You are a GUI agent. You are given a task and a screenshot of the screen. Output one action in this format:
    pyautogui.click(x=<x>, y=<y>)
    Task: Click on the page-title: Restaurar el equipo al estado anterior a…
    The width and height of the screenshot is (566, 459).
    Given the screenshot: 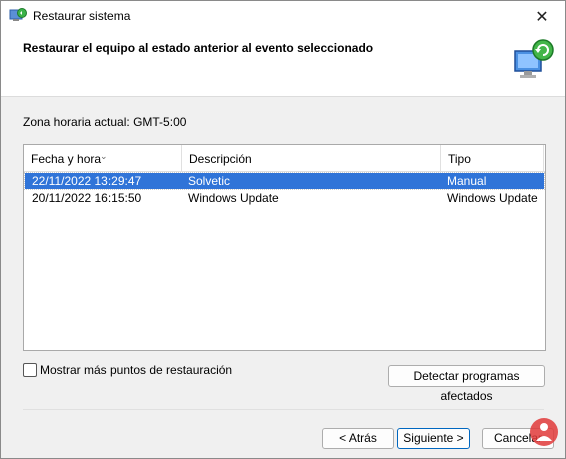 What is the action you would take?
    pyautogui.click(x=198, y=48)
    